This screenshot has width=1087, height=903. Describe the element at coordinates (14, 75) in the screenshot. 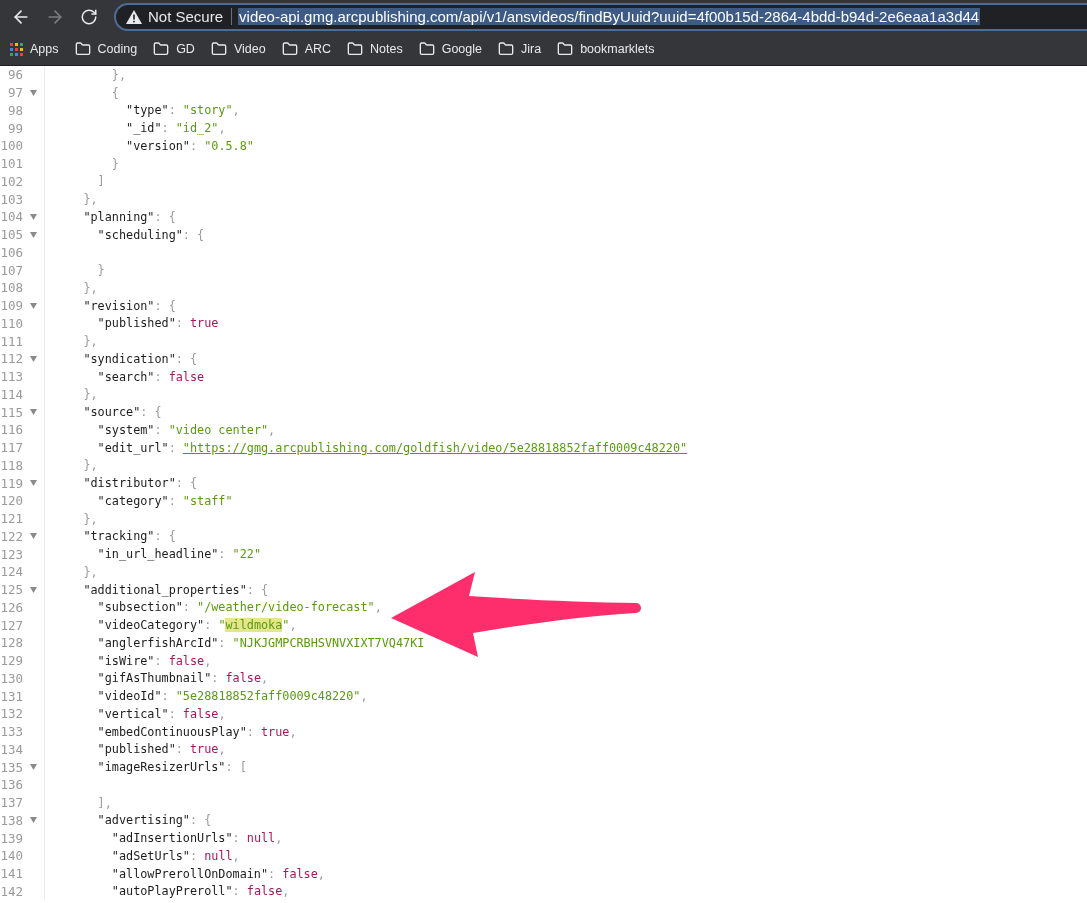

I see `line-number: 96` at that location.